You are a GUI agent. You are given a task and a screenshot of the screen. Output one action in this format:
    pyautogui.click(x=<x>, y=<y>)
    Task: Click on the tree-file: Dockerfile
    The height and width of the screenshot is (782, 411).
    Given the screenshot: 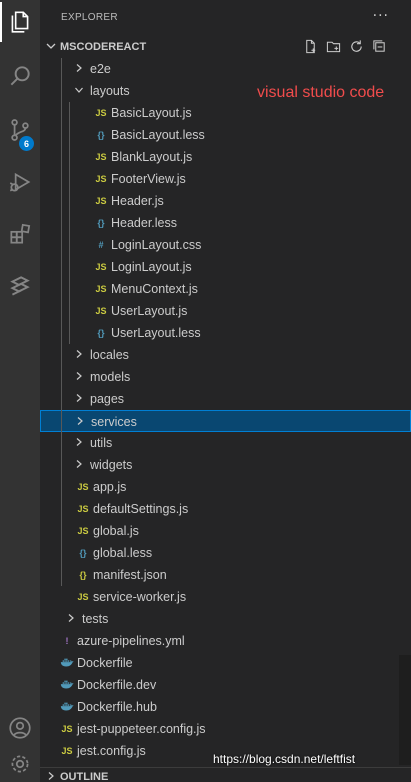 What is the action you would take?
    pyautogui.click(x=225, y=663)
    